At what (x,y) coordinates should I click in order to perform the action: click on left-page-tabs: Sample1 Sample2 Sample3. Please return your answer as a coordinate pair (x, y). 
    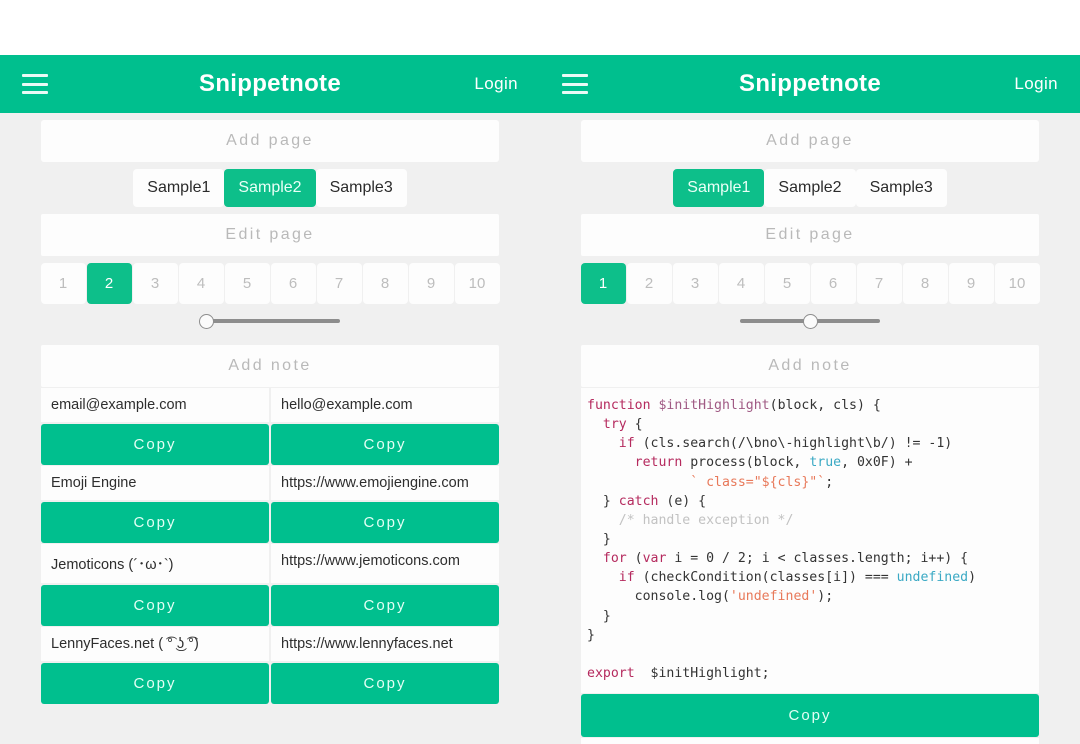
    Looking at the image, I should click on (270, 188).